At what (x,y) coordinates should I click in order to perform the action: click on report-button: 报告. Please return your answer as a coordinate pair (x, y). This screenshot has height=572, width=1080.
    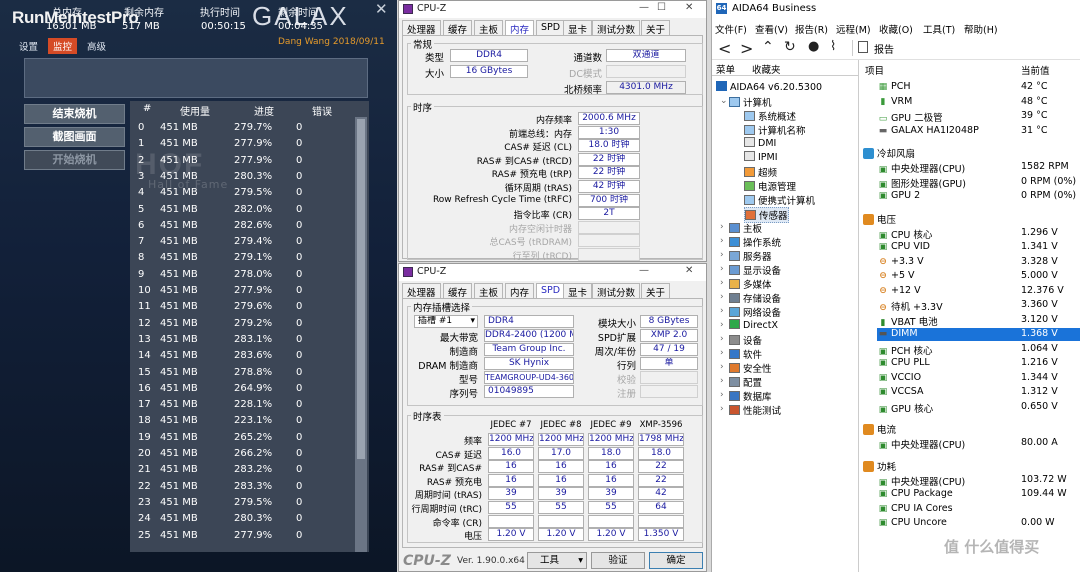
    Looking at the image, I should click on (884, 48).